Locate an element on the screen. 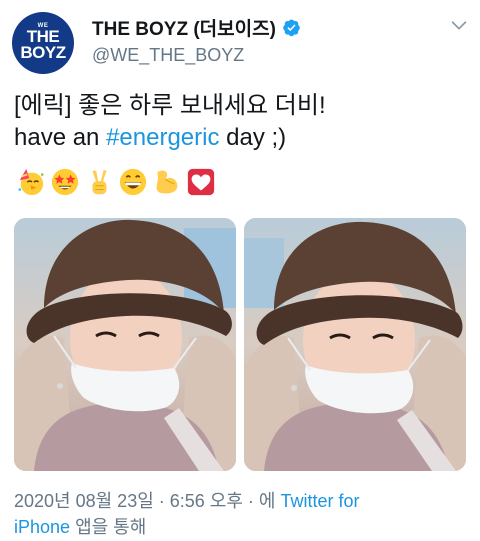 This screenshot has height=541, width=480. star-struck-icon is located at coordinates (65, 182).